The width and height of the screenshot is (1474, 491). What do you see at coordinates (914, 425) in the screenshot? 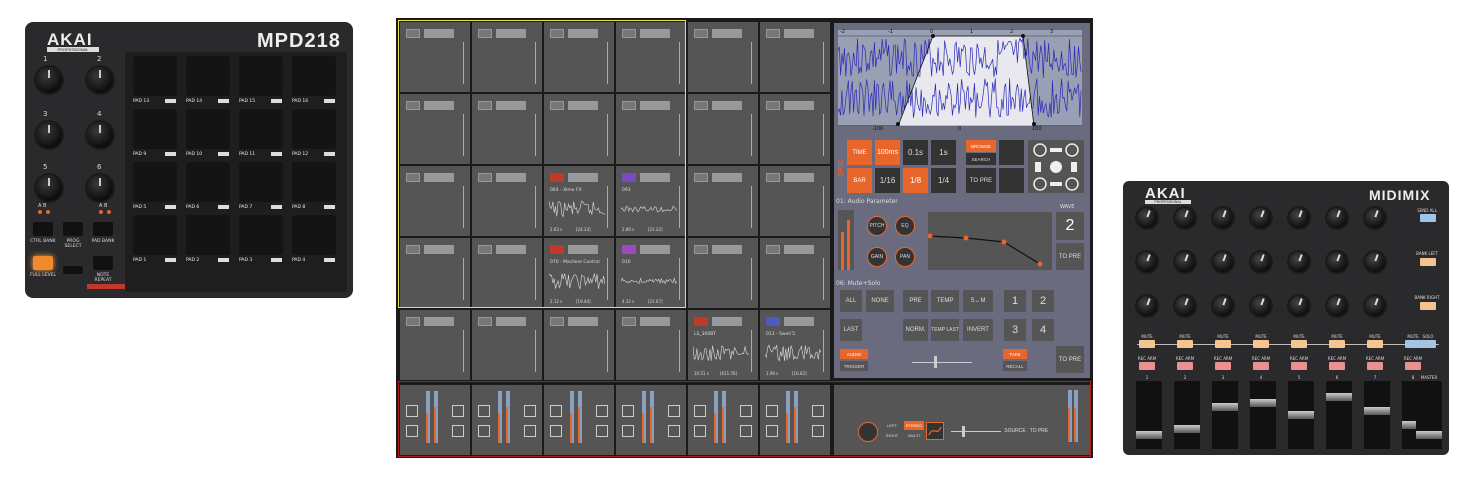
I see `stereo-button: STEREO` at bounding box center [914, 425].